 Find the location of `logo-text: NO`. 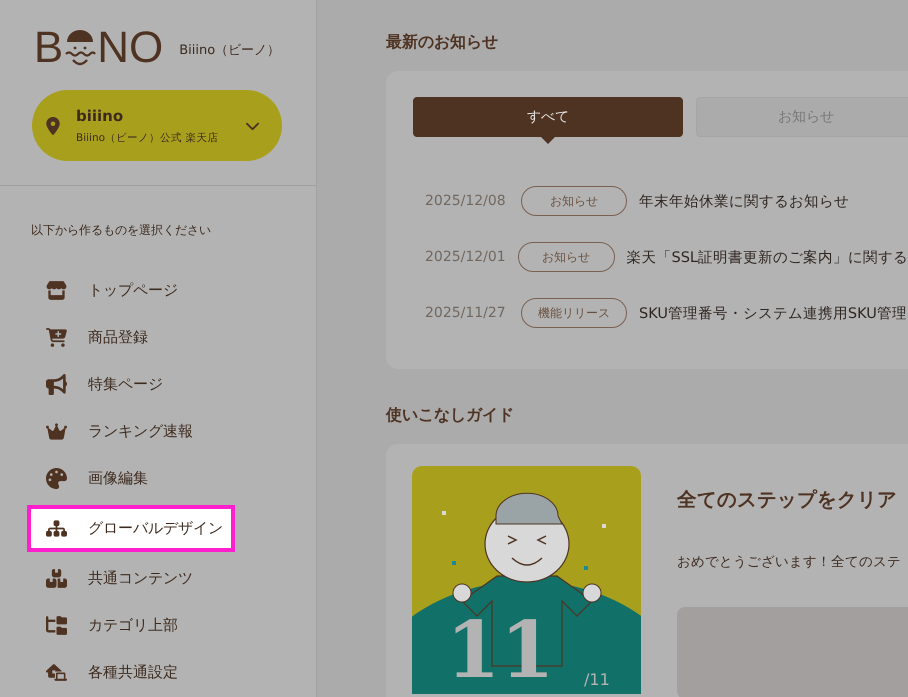

logo-text: NO is located at coordinates (130, 48).